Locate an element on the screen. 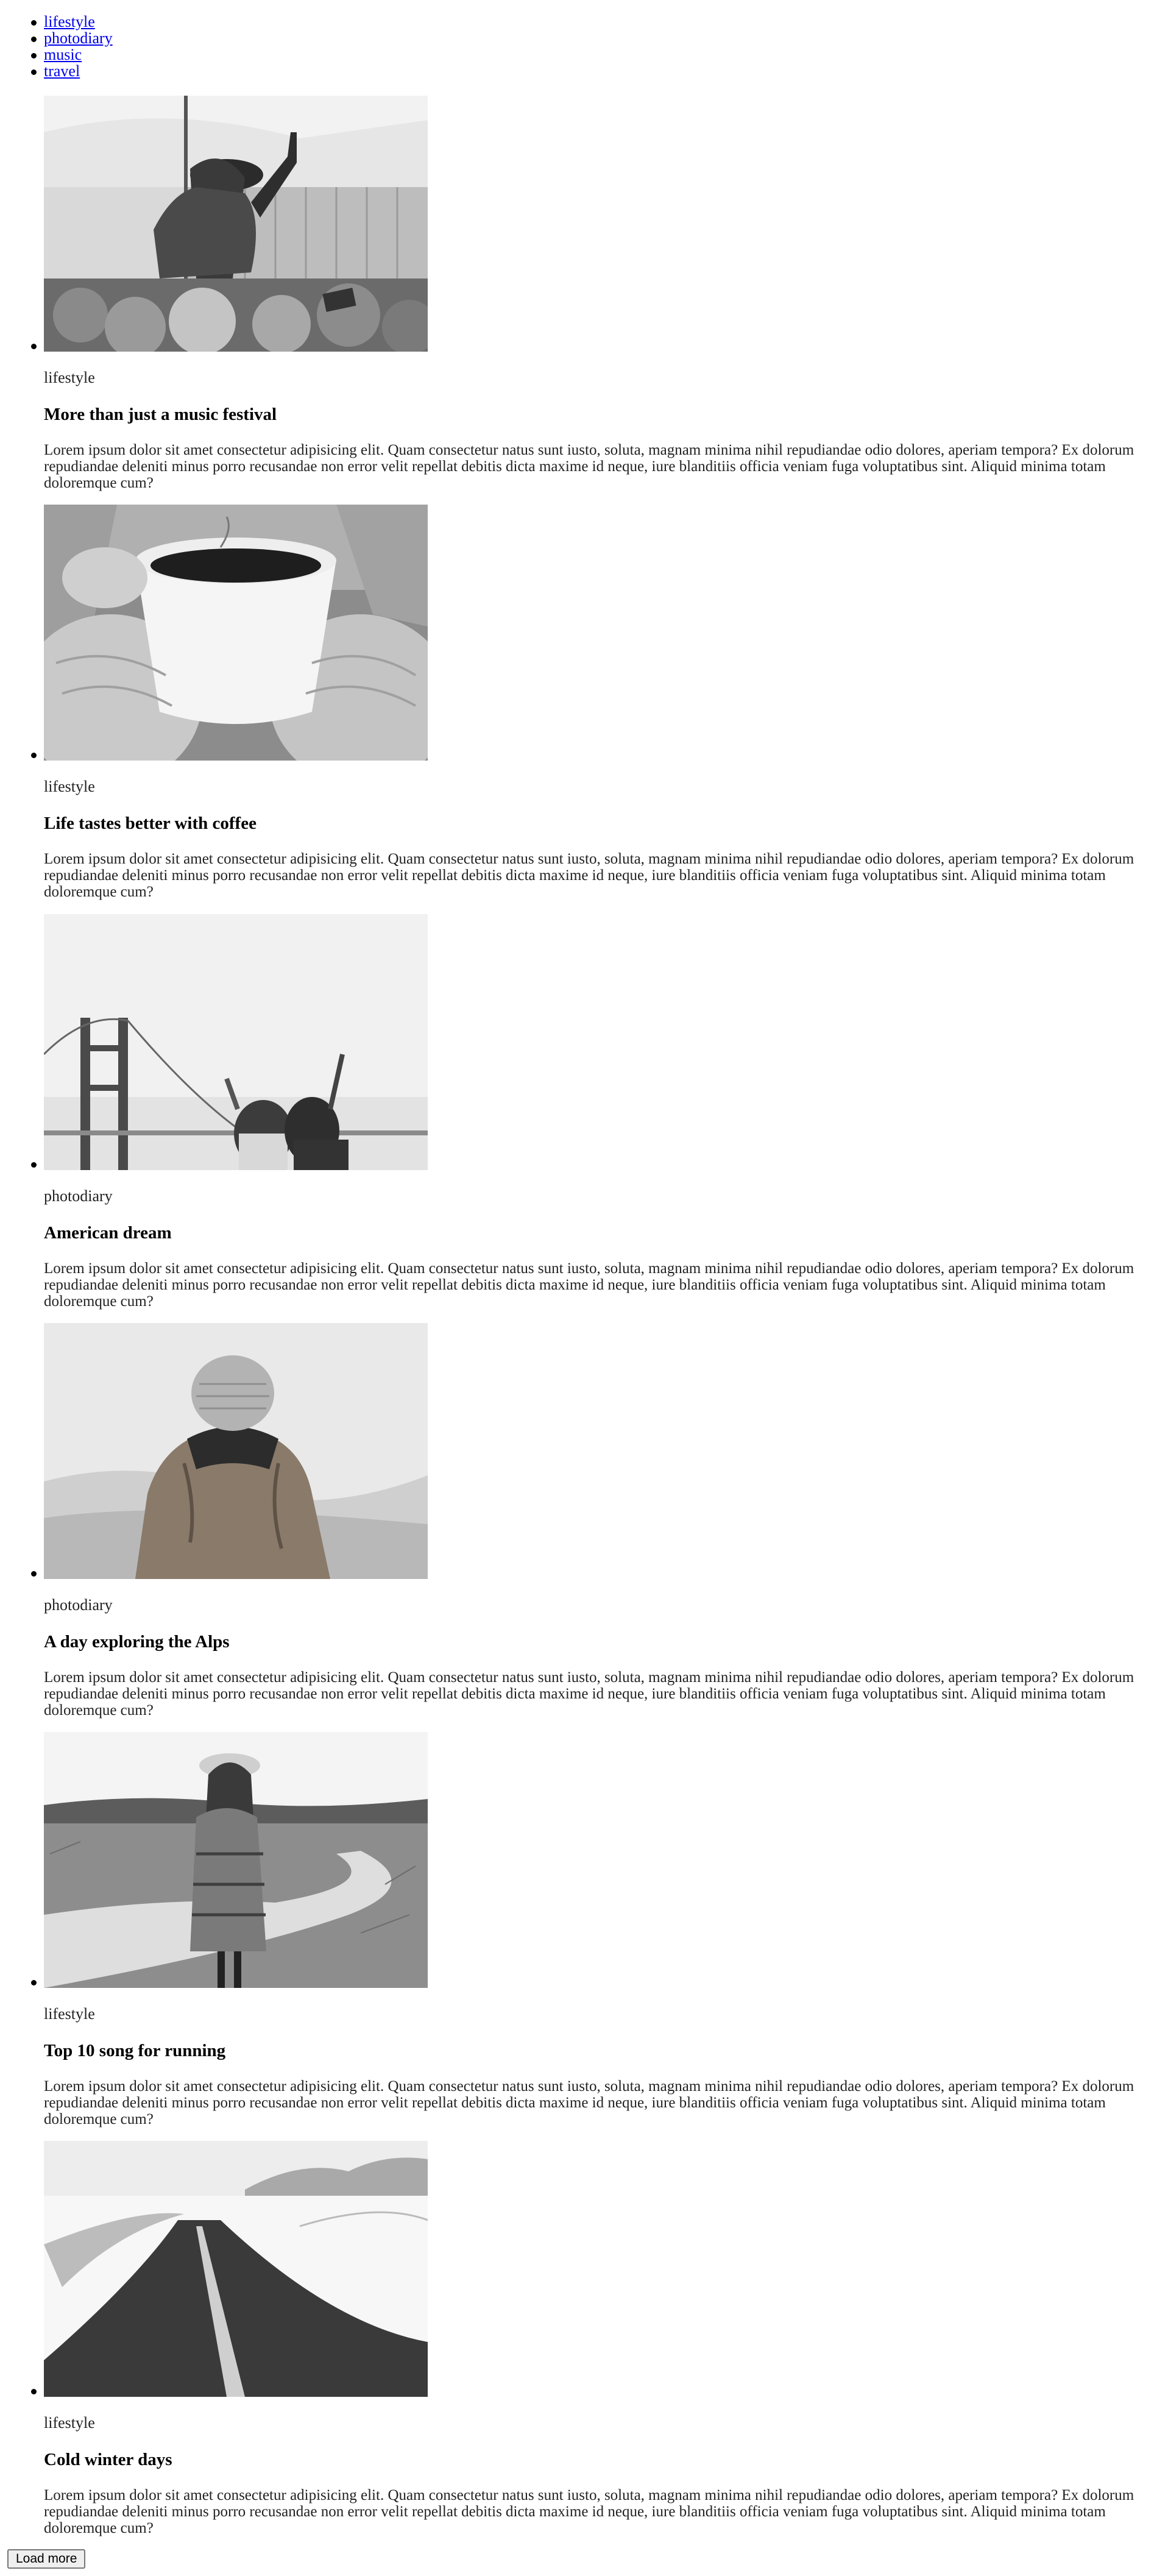 The width and height of the screenshot is (1168, 2576). golden-gate-bridge-photo-icon is located at coordinates (236, 1042).